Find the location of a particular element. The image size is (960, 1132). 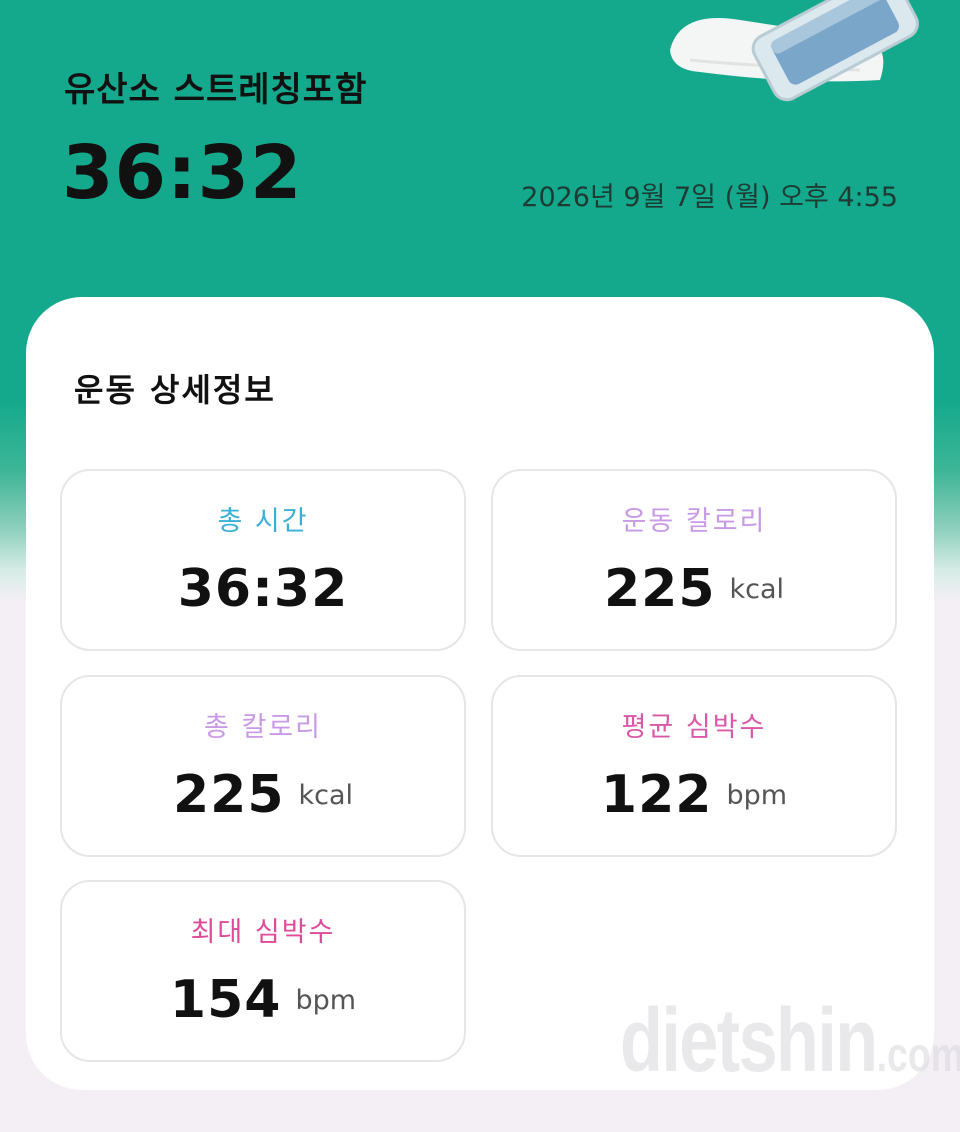

workout-duration: 36:32 is located at coordinates (182, 173).